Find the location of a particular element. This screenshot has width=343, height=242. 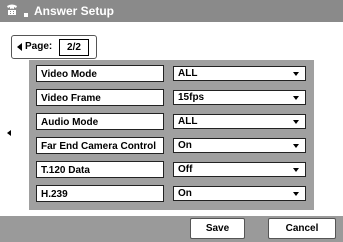

phone-icon is located at coordinates (12, 9).